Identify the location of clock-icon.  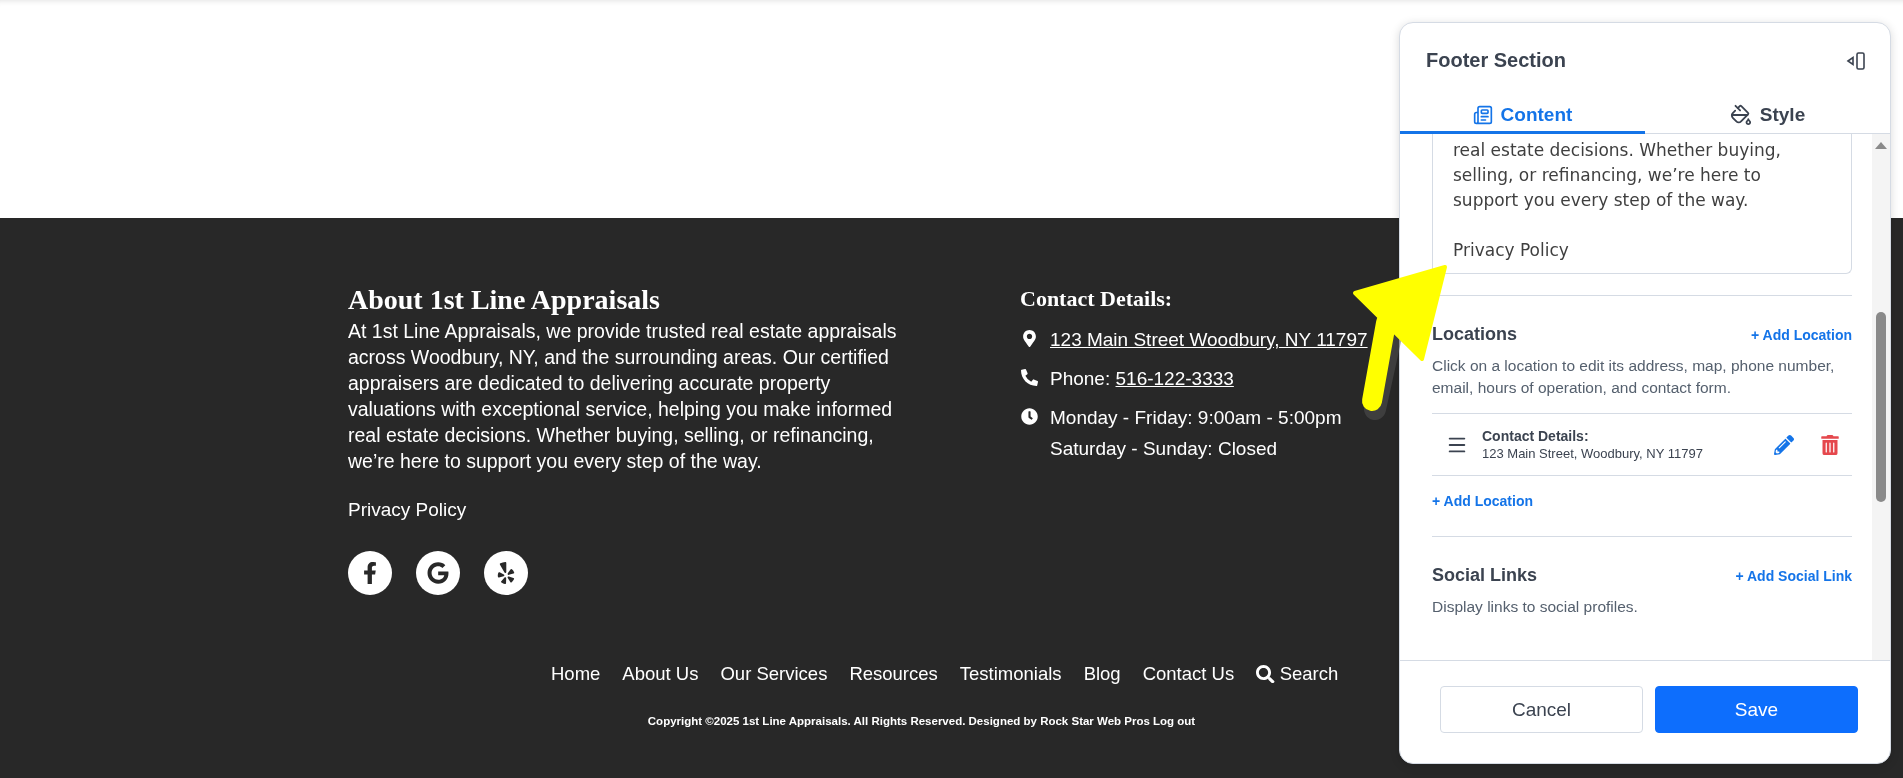
(1029, 416).